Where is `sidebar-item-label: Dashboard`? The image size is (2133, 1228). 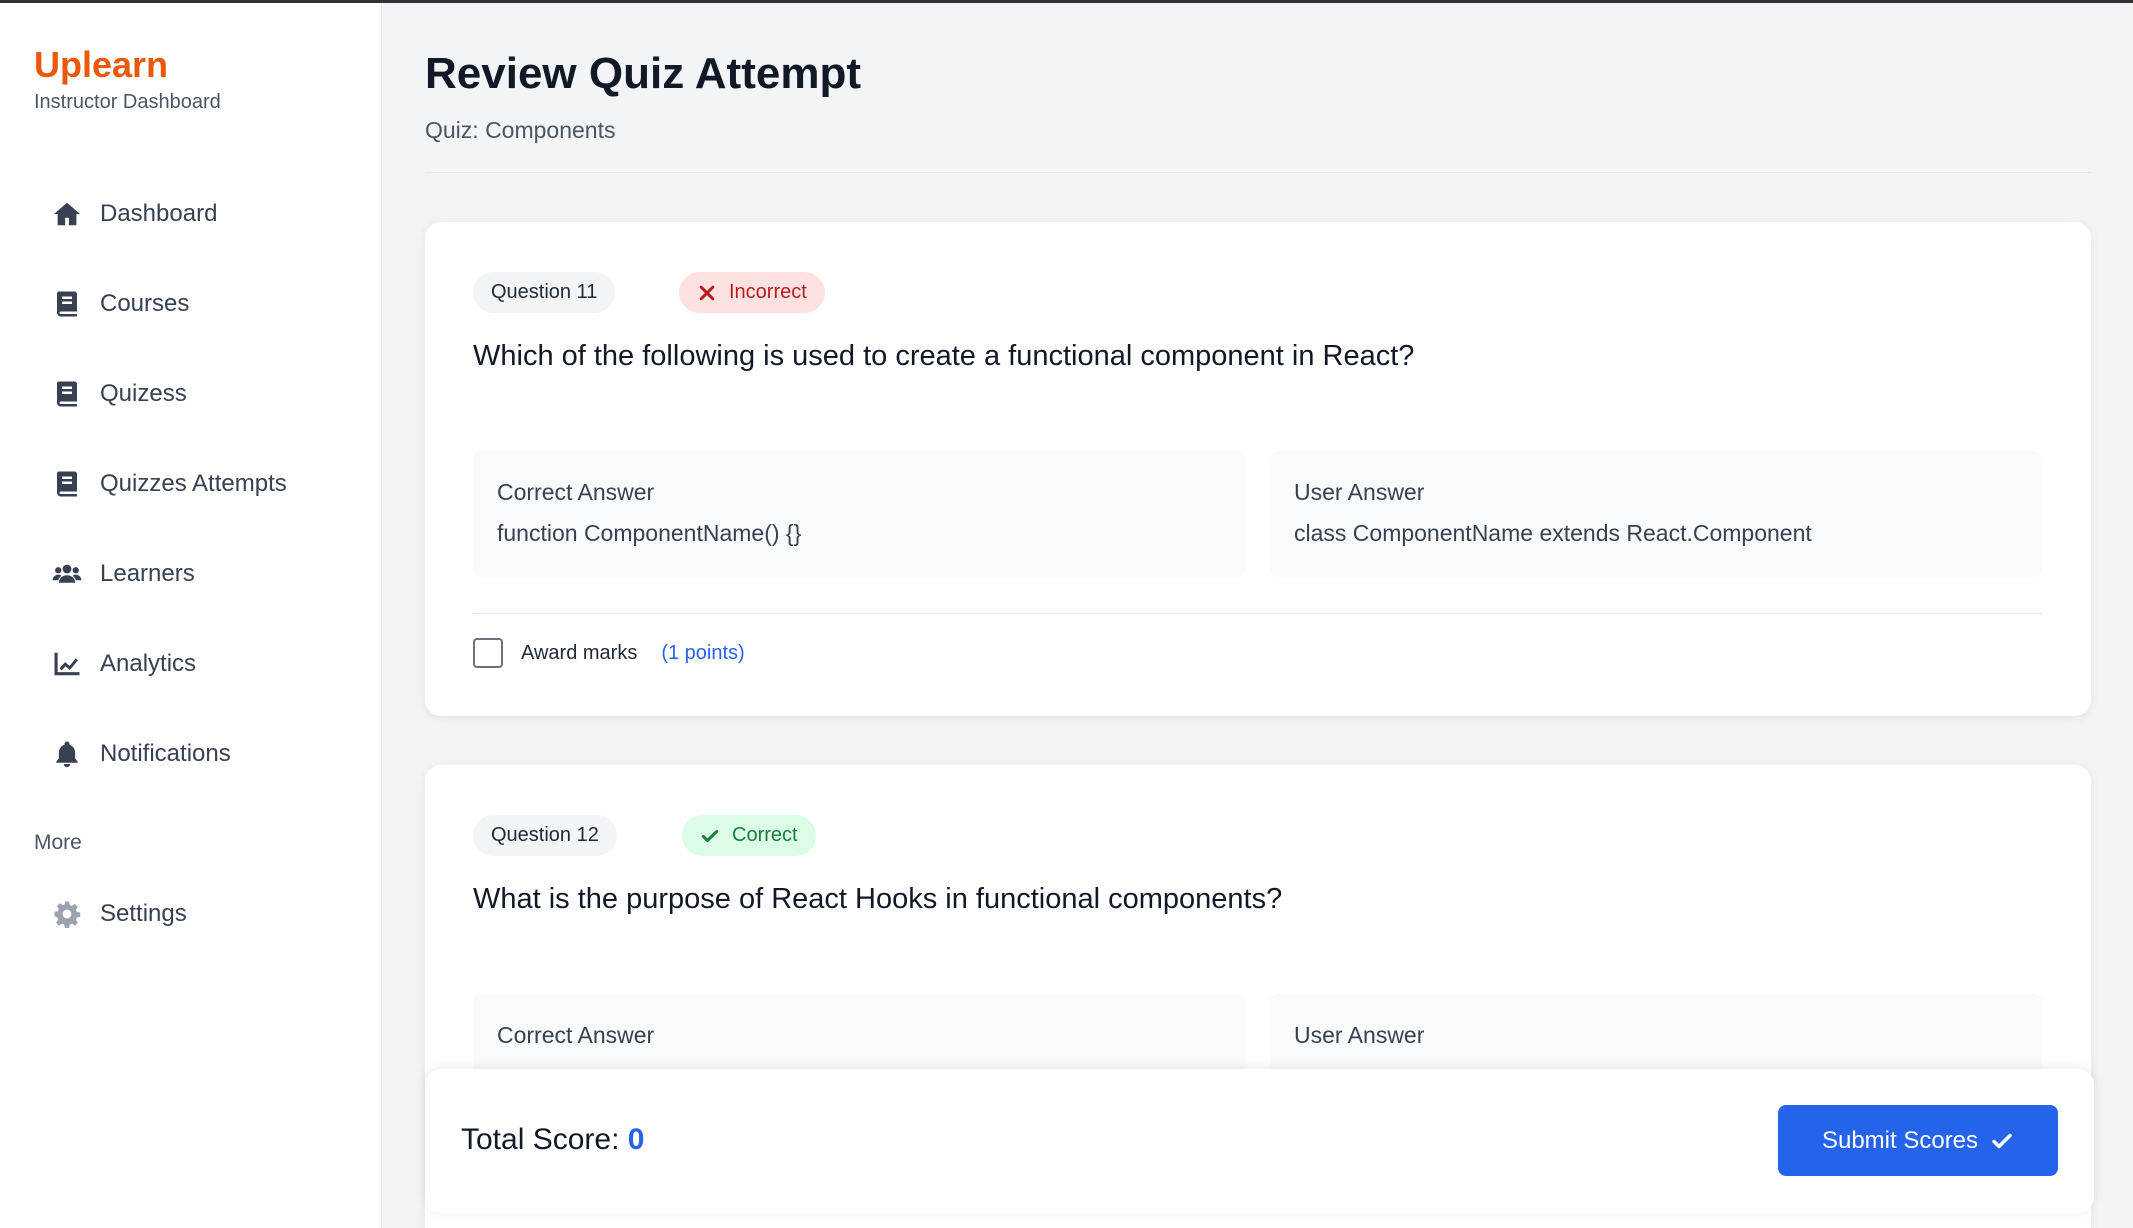
sidebar-item-label: Dashboard is located at coordinates (159, 213).